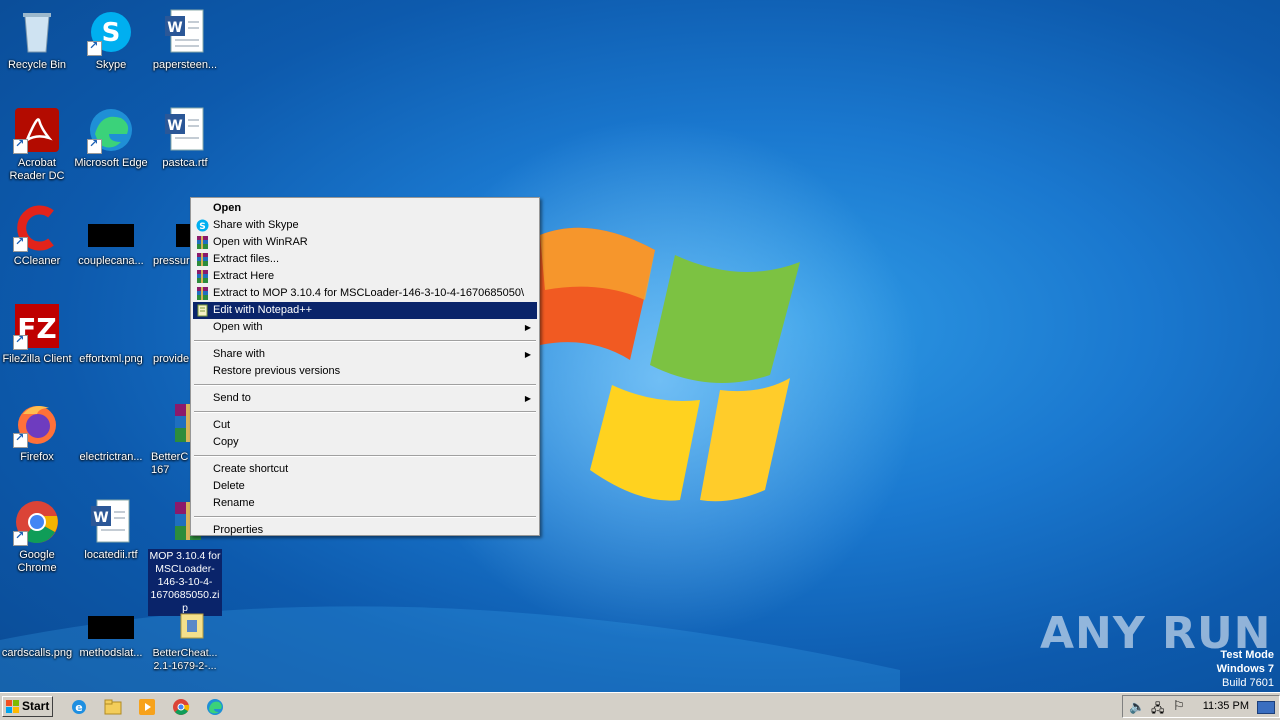  Describe the element at coordinates (263, 310) in the screenshot. I see `menu-item-label: Edit with Notepad++` at that location.